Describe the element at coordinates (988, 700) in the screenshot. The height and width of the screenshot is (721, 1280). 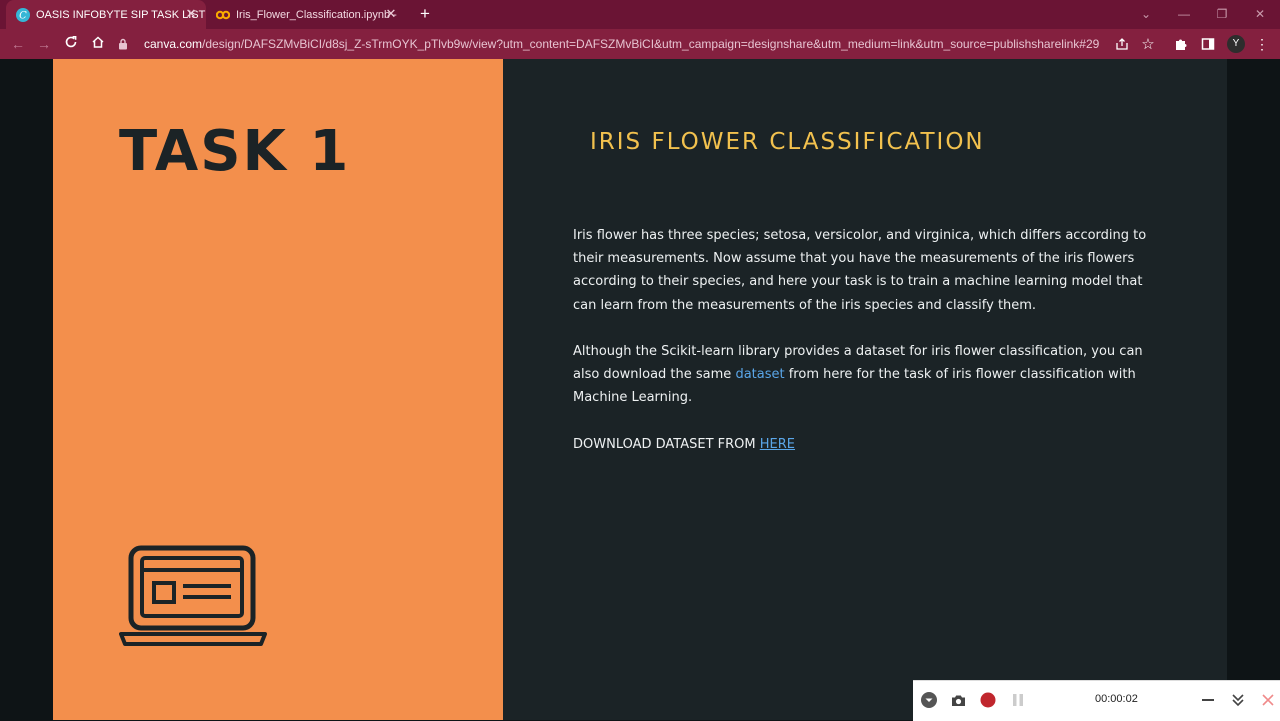
I see `stop-recording-icon` at that location.